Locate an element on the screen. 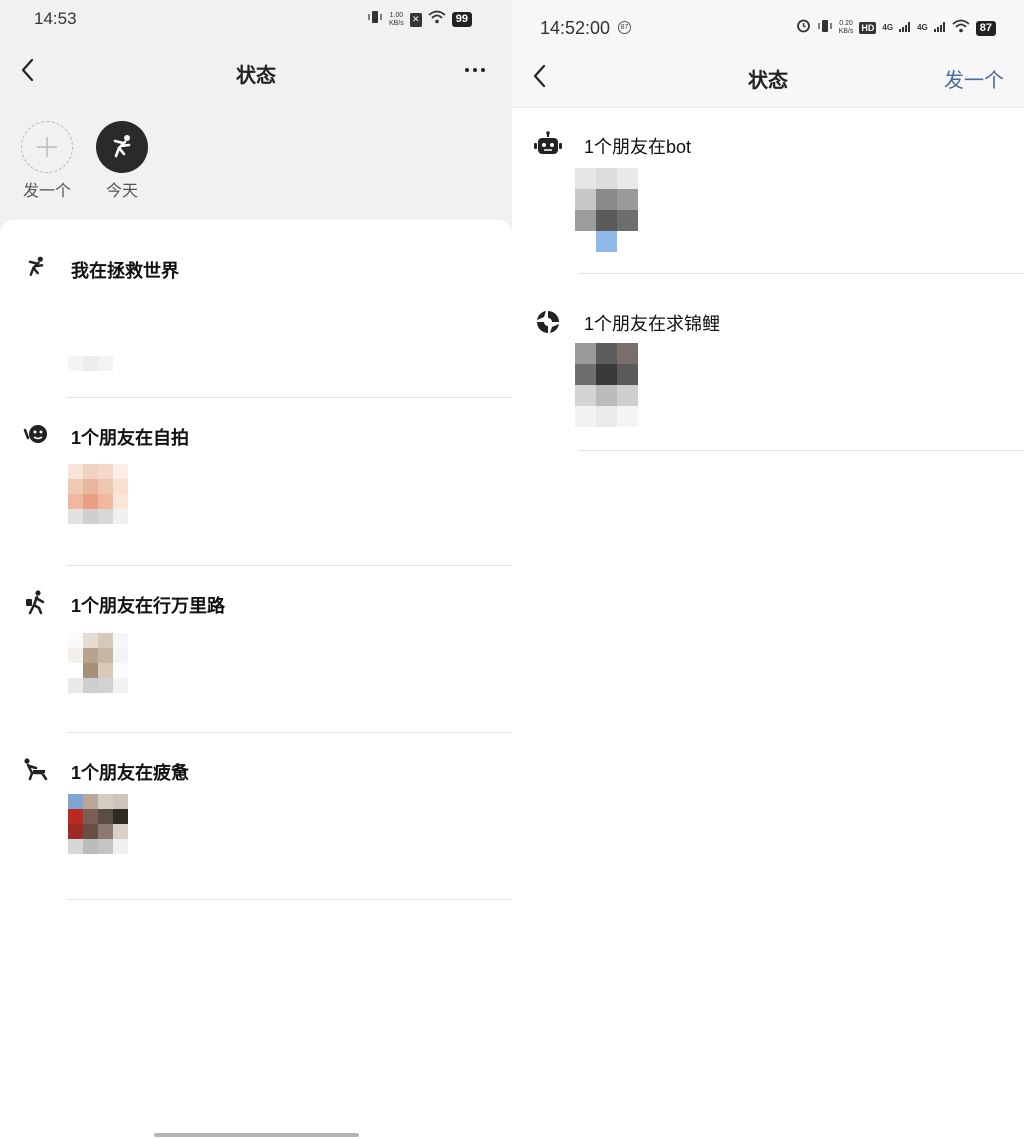 This screenshot has height=1139, width=1024. traveler-icon is located at coordinates (36, 602).